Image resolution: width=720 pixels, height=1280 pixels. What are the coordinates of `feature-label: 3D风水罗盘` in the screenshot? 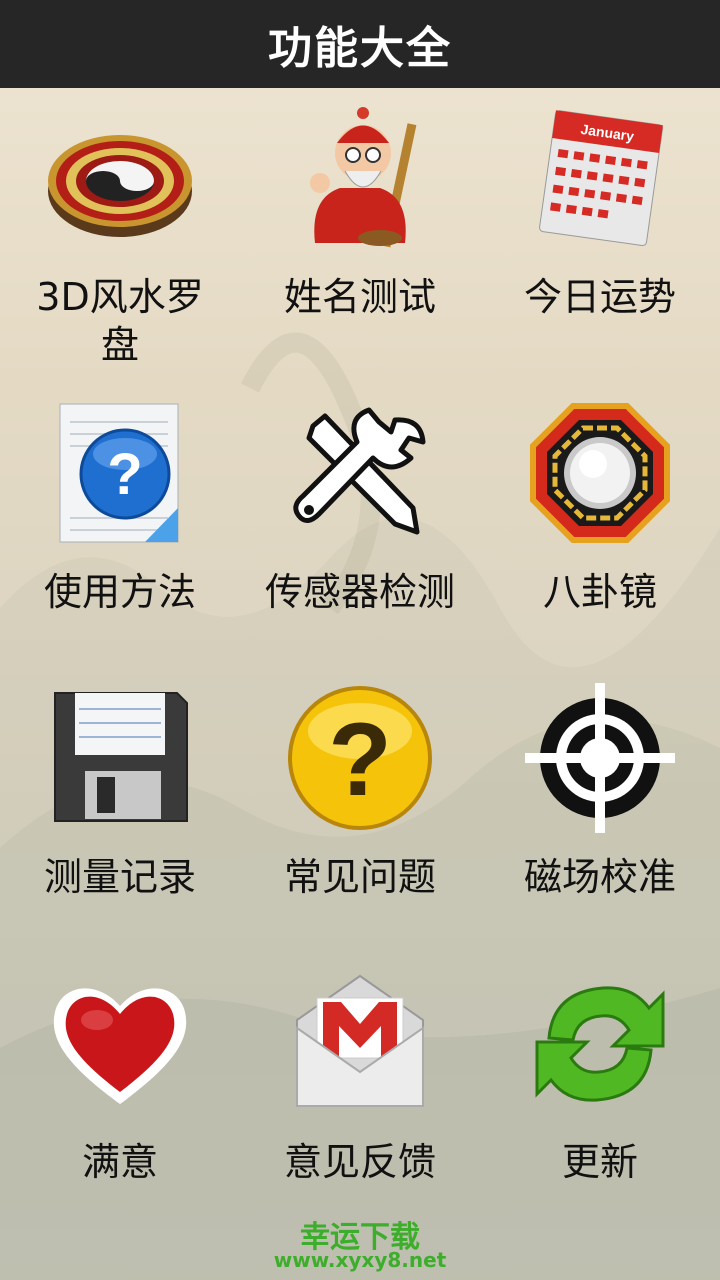 It's located at (120, 321).